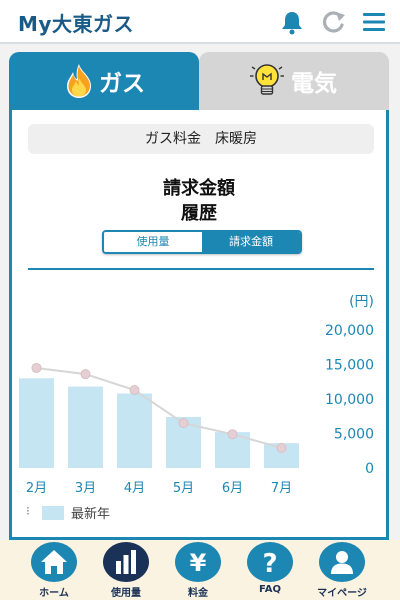 The height and width of the screenshot is (600, 400). I want to click on billing-toggle-button: 請求金額, so click(251, 242).